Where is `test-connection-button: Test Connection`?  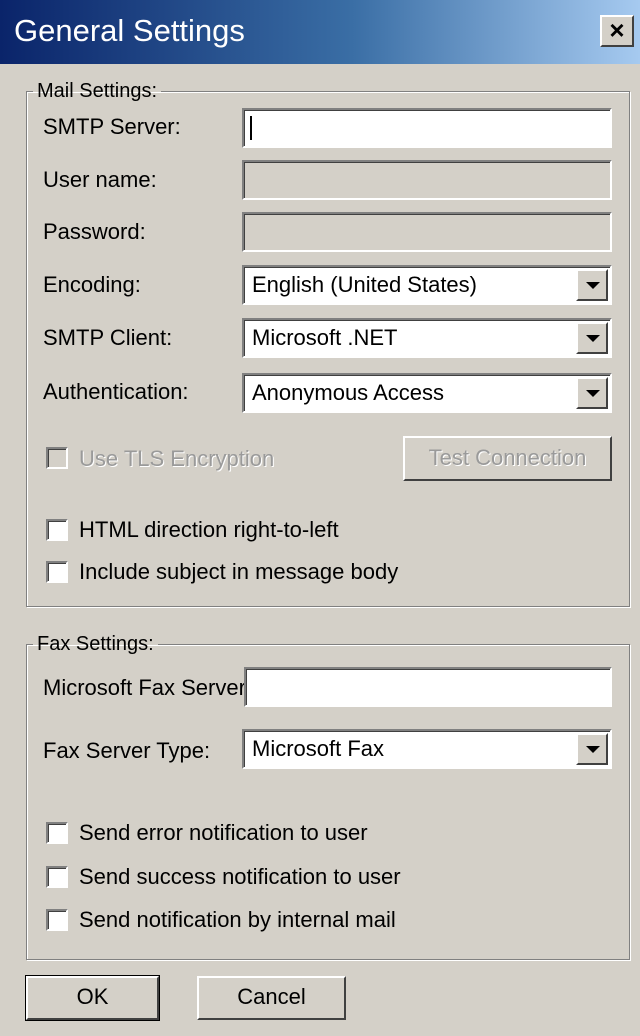
test-connection-button: Test Connection is located at coordinates (507, 458).